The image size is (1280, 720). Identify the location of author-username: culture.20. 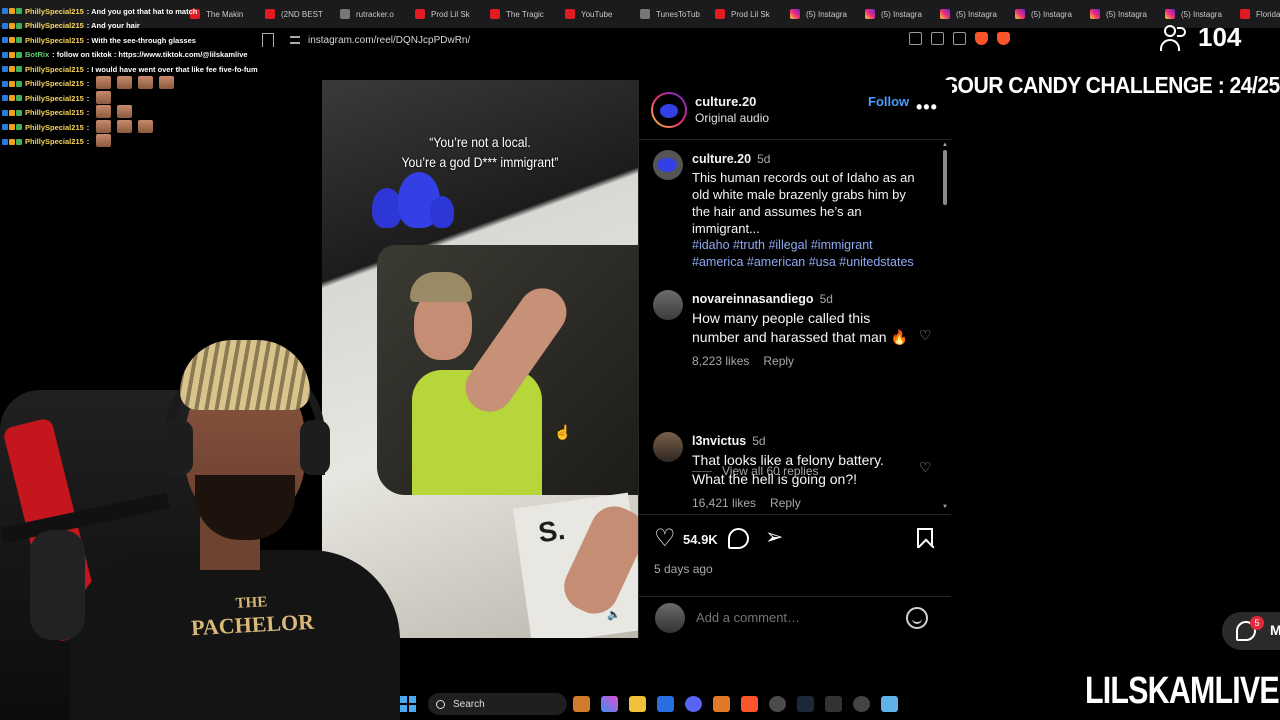
(732, 101).